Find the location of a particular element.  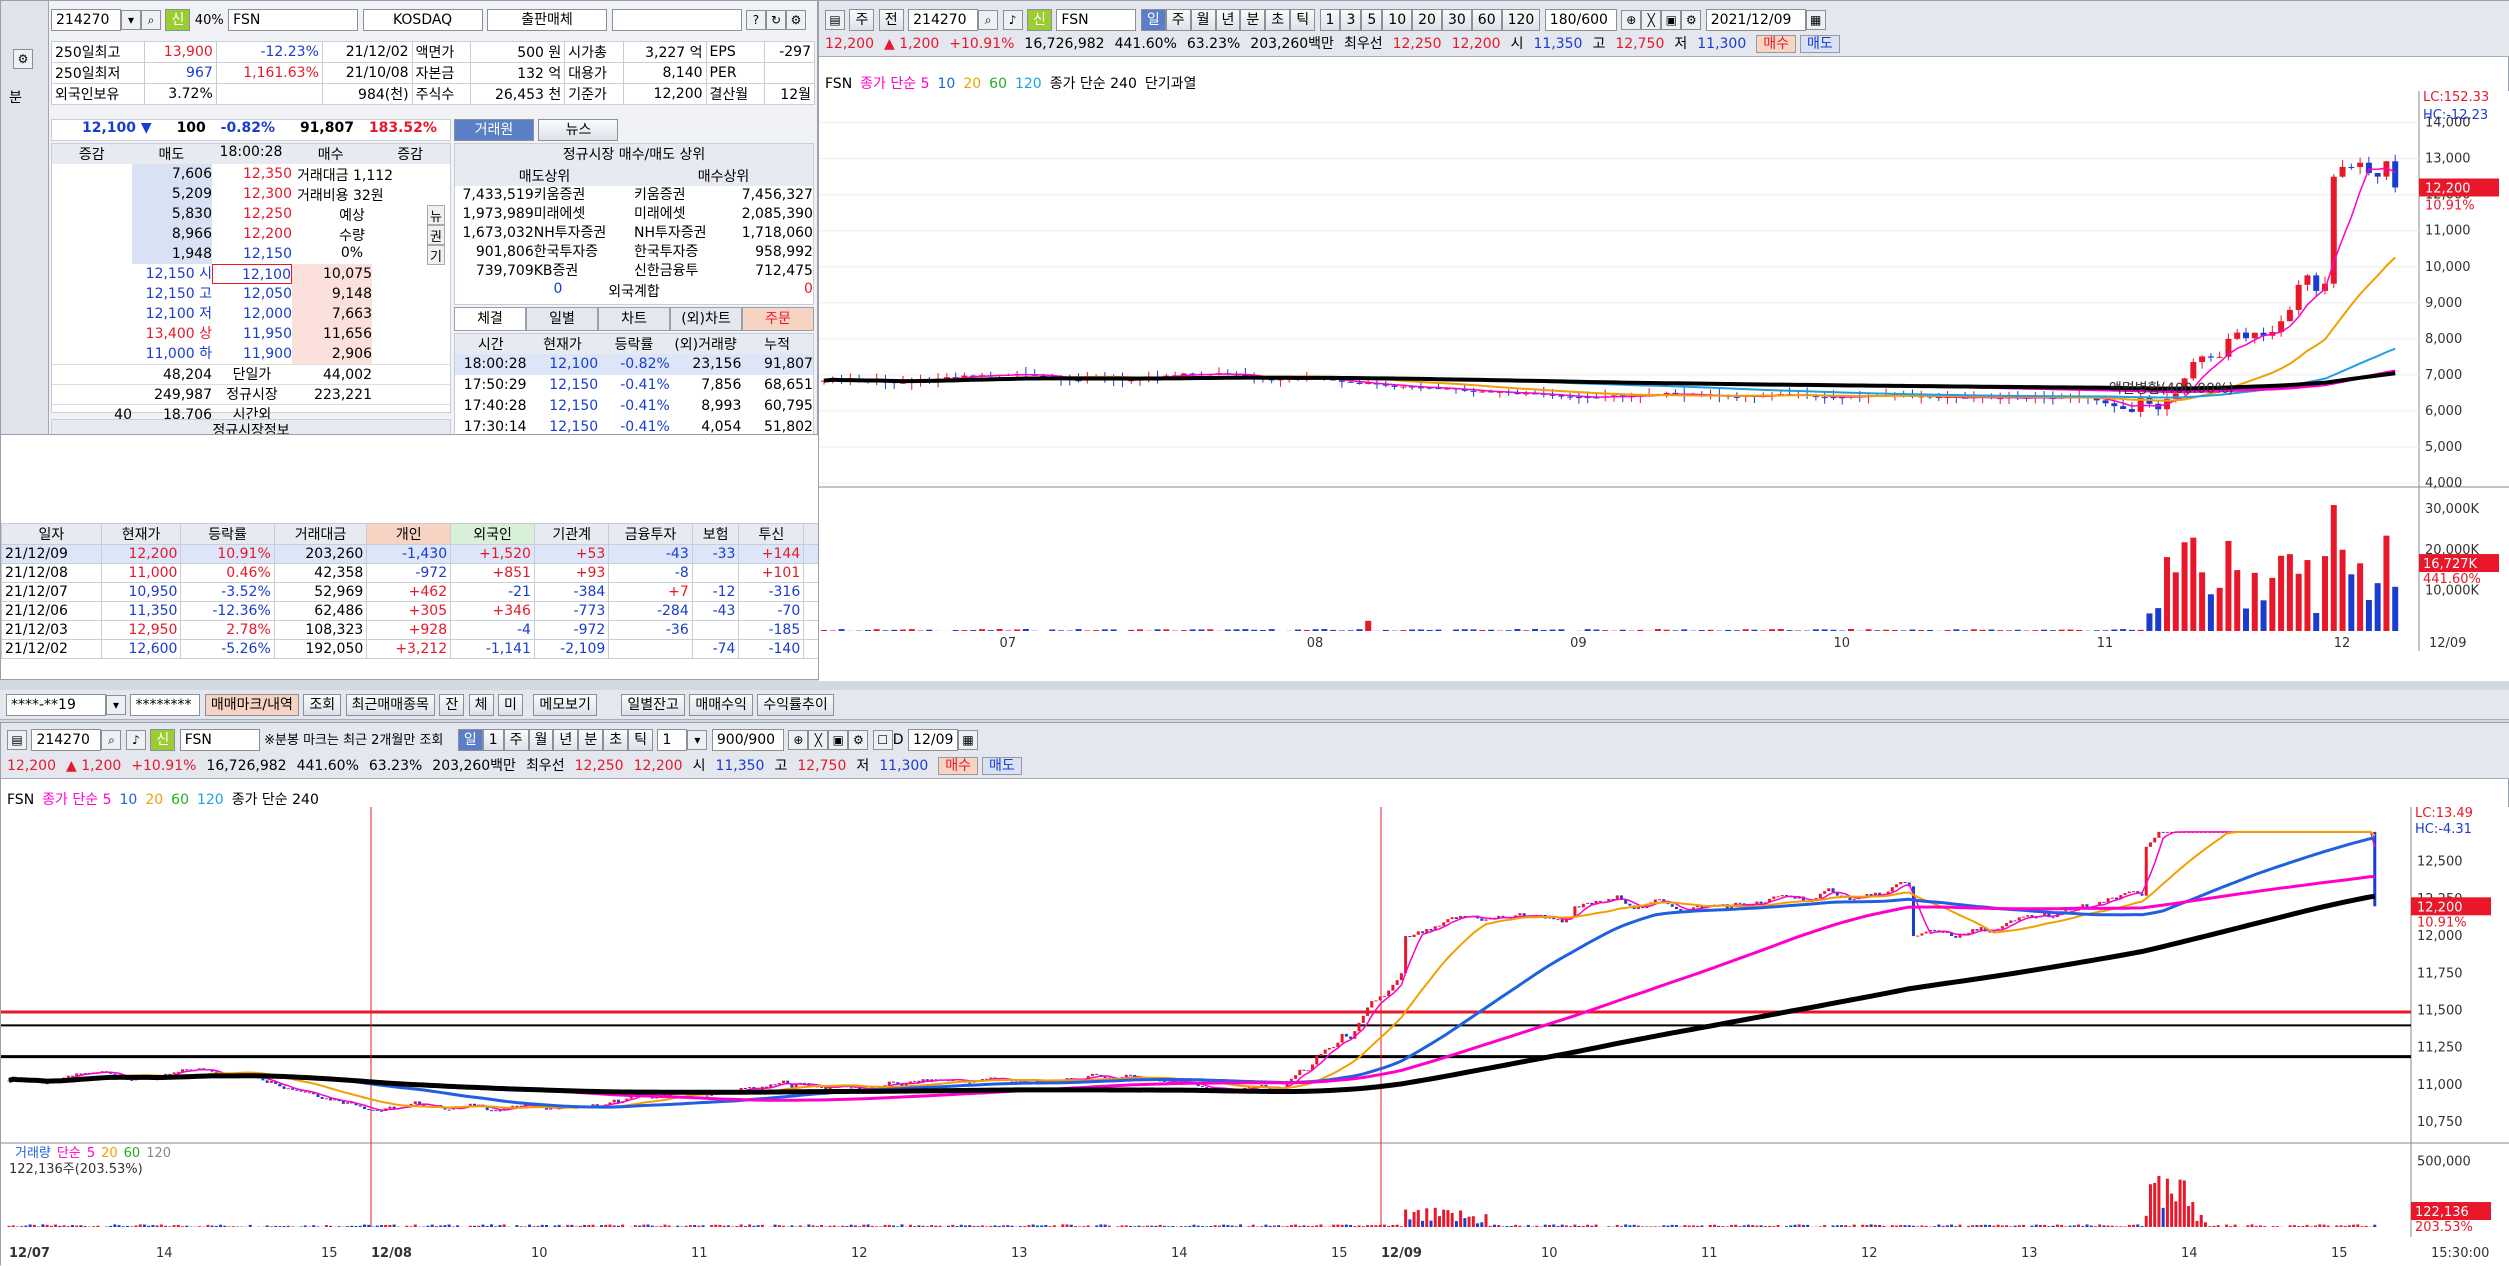

chart2-code-input: 214270 is located at coordinates (66, 740).